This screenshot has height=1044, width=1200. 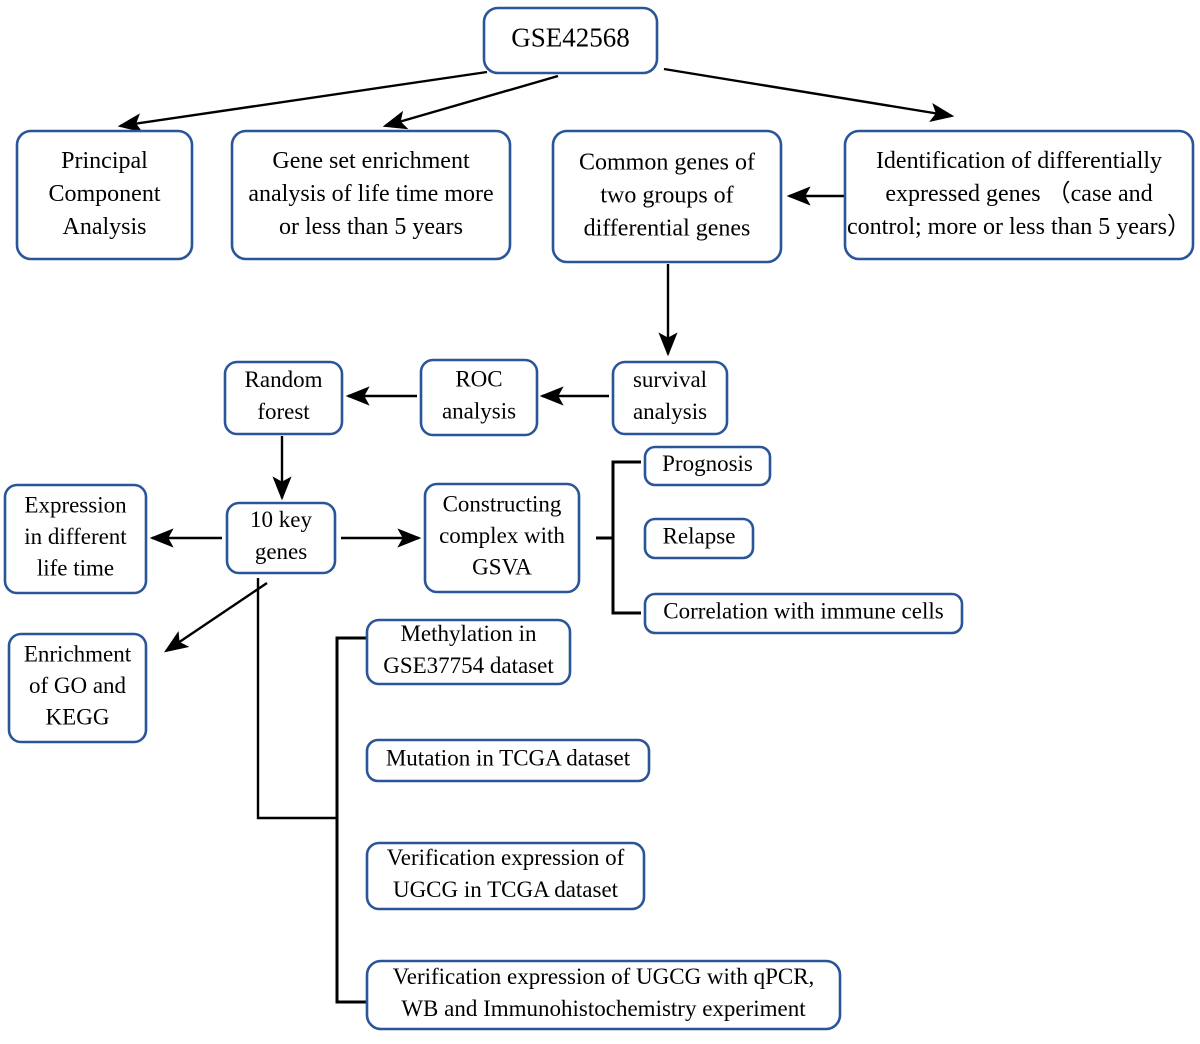 I want to click on node-line: two groups of, so click(x=666, y=195).